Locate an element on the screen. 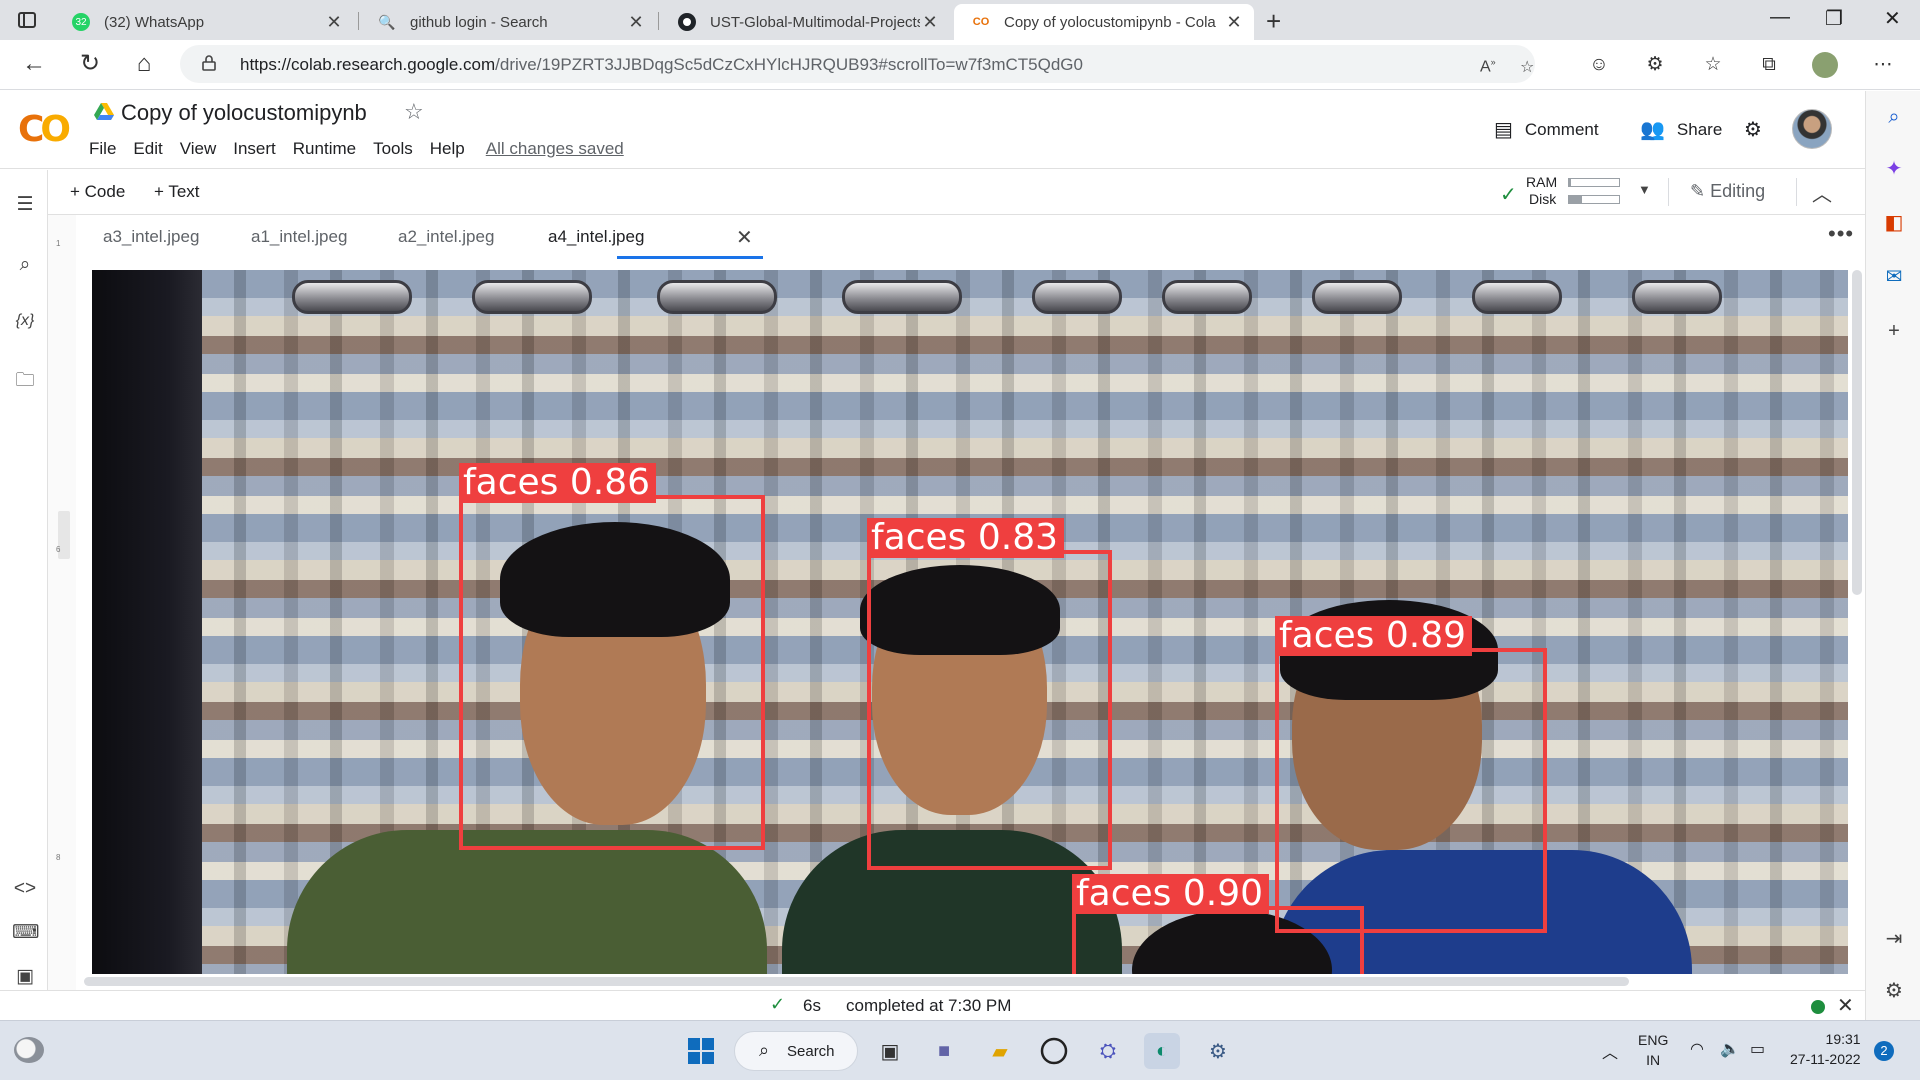 The width and height of the screenshot is (1920, 1080). edge-browser-icon: ◐ is located at coordinates (1162, 1051).